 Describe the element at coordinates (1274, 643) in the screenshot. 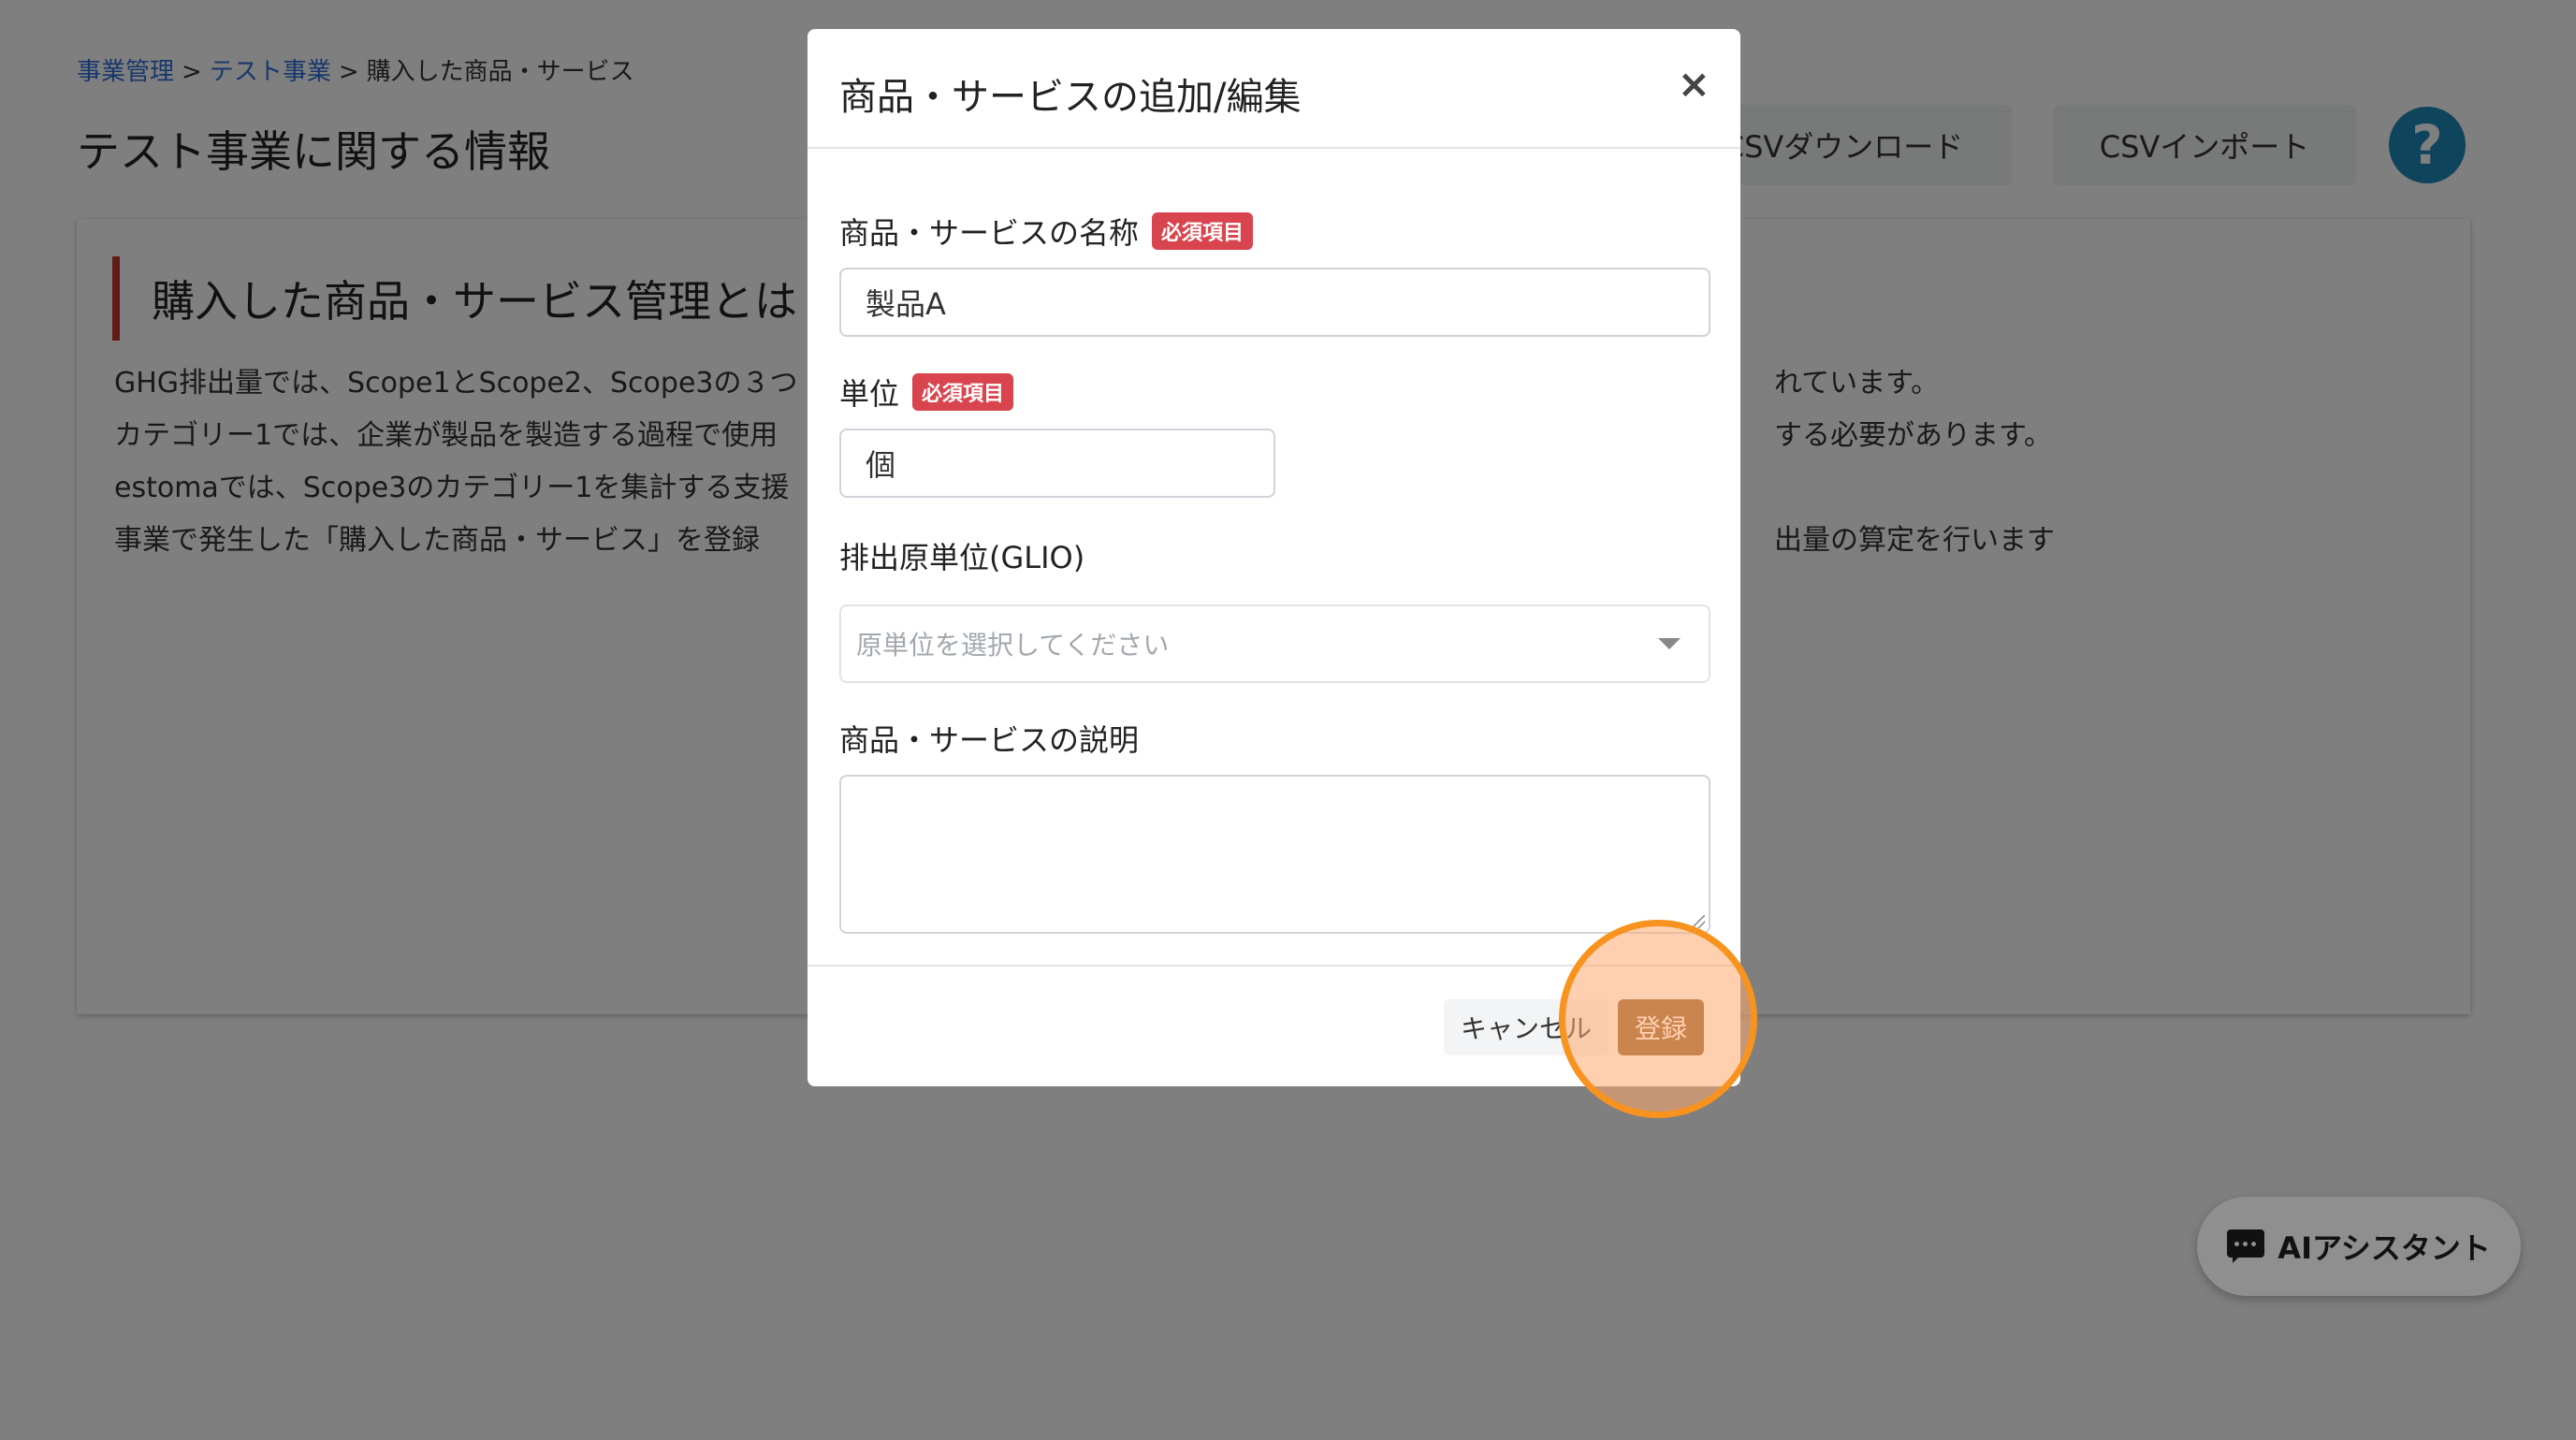

I see `emission-factor-select: 原単位を選択してください` at that location.